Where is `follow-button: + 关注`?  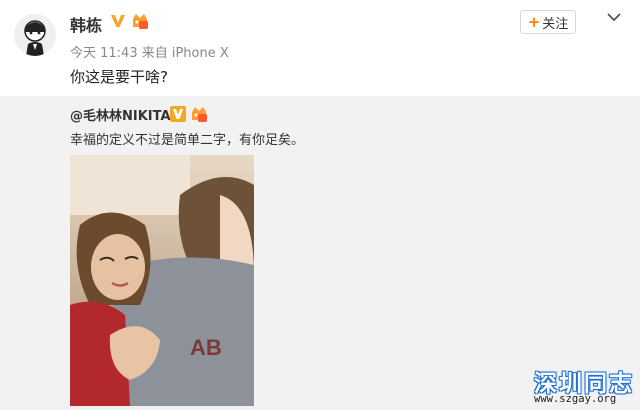 follow-button: + 关注 is located at coordinates (548, 22).